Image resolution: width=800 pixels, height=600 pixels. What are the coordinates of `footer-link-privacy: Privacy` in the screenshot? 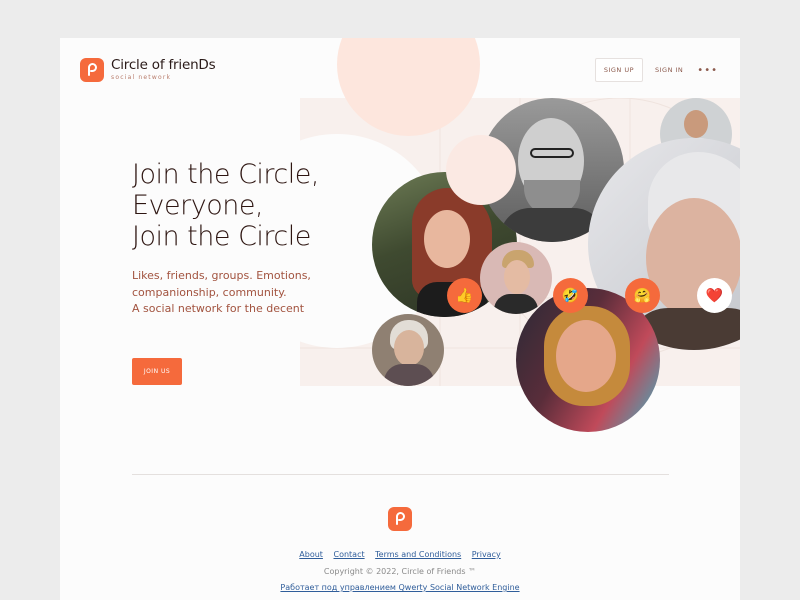 It's located at (486, 554).